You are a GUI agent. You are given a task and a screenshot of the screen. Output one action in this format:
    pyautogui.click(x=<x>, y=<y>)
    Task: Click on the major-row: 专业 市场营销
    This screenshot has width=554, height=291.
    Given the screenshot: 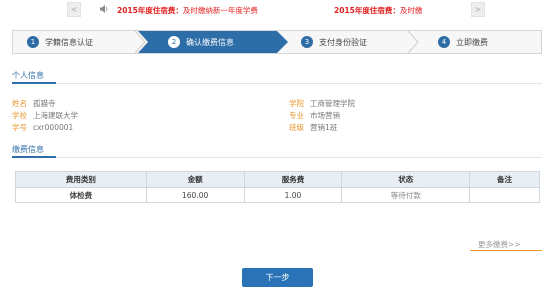 What is the action you would take?
    pyautogui.click(x=314, y=115)
    